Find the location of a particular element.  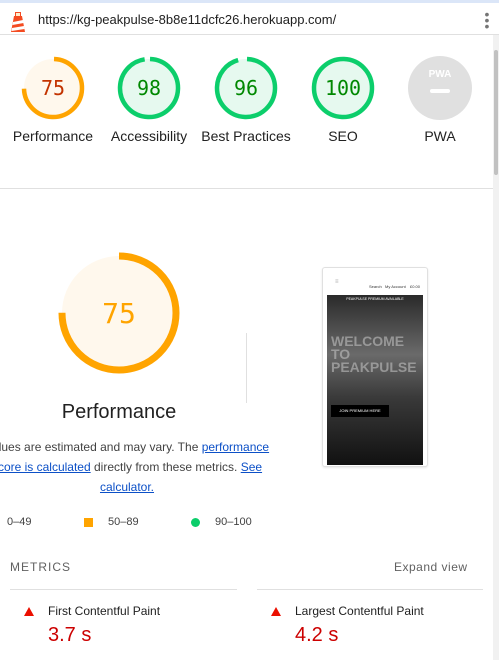

gauge-score: 100 is located at coordinates (343, 88).